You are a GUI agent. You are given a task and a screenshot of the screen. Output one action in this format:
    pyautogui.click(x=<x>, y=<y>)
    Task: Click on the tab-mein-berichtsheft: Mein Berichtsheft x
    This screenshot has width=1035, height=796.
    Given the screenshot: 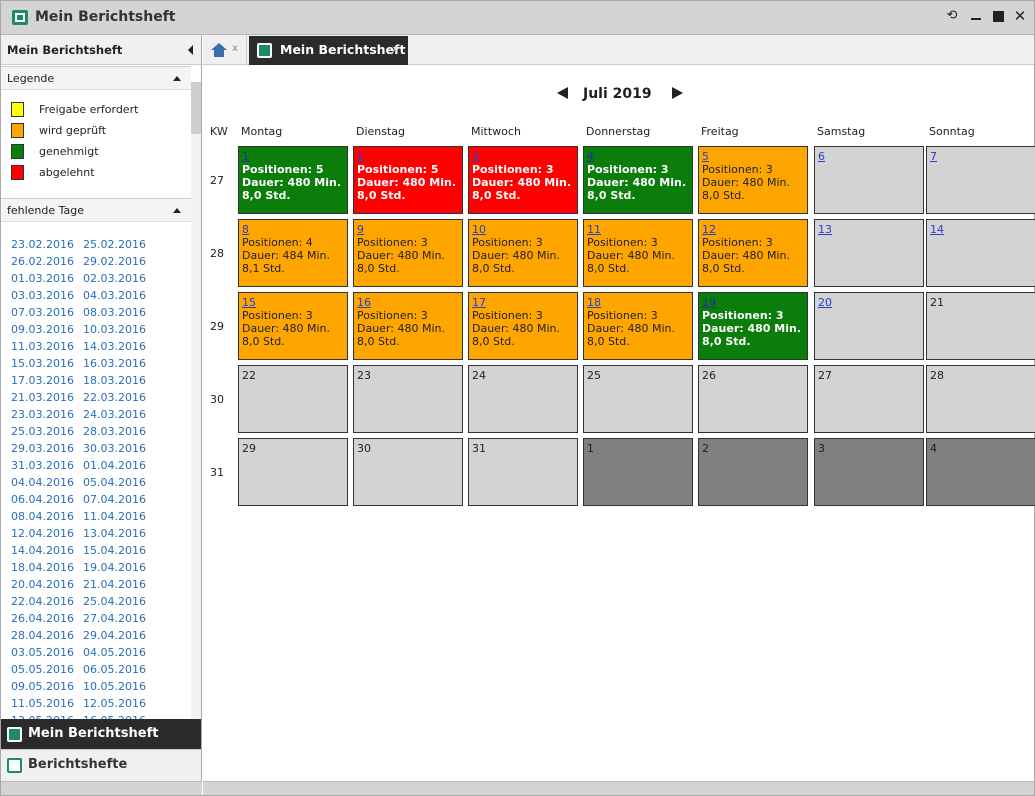 What is the action you would take?
    pyautogui.click(x=328, y=50)
    